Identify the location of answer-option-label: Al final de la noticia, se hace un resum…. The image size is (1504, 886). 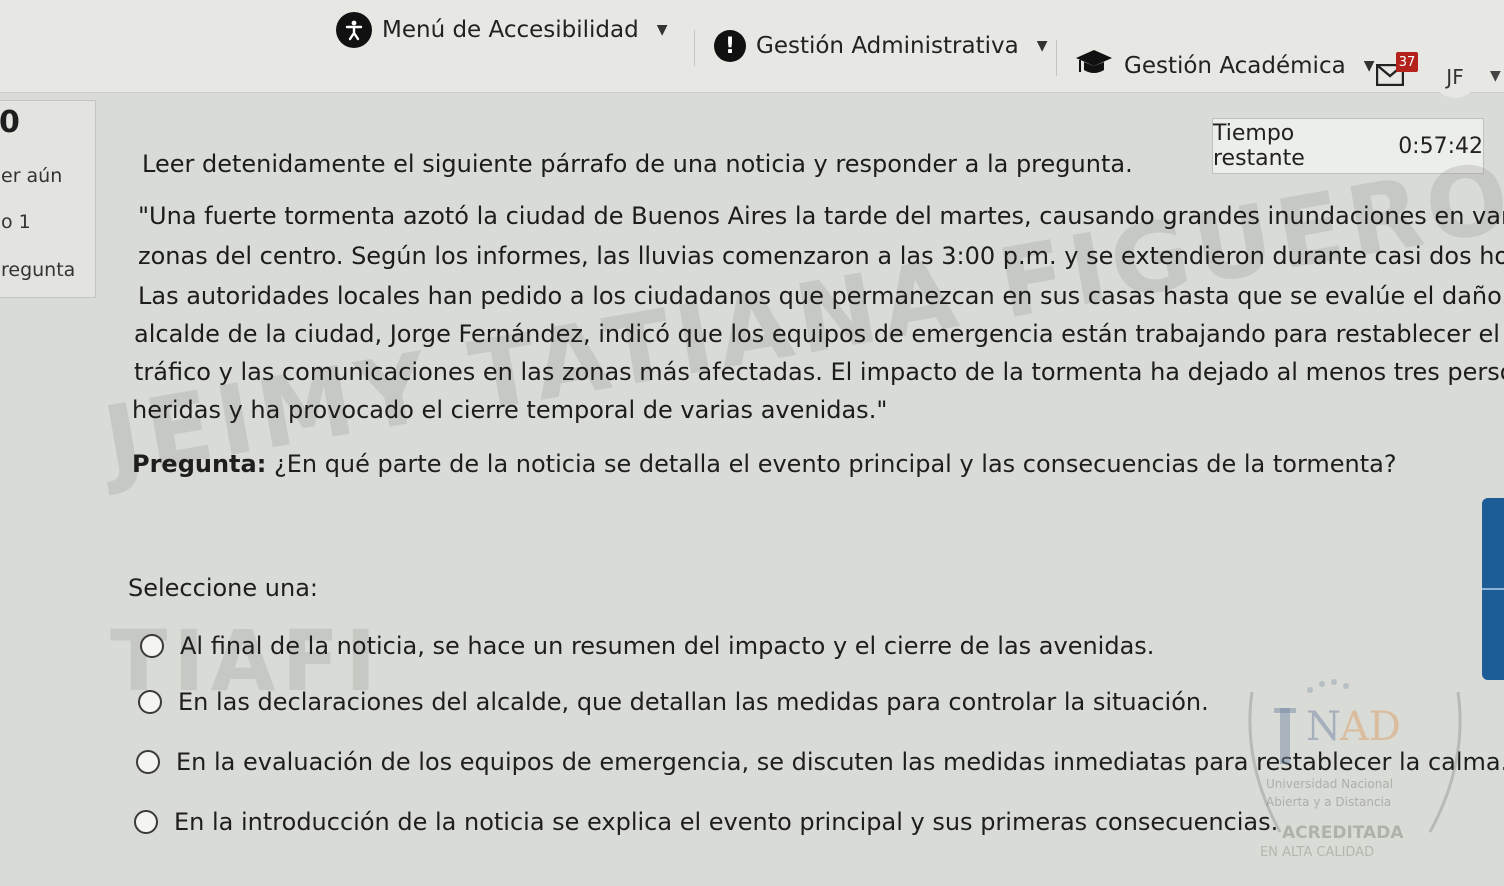
(667, 646).